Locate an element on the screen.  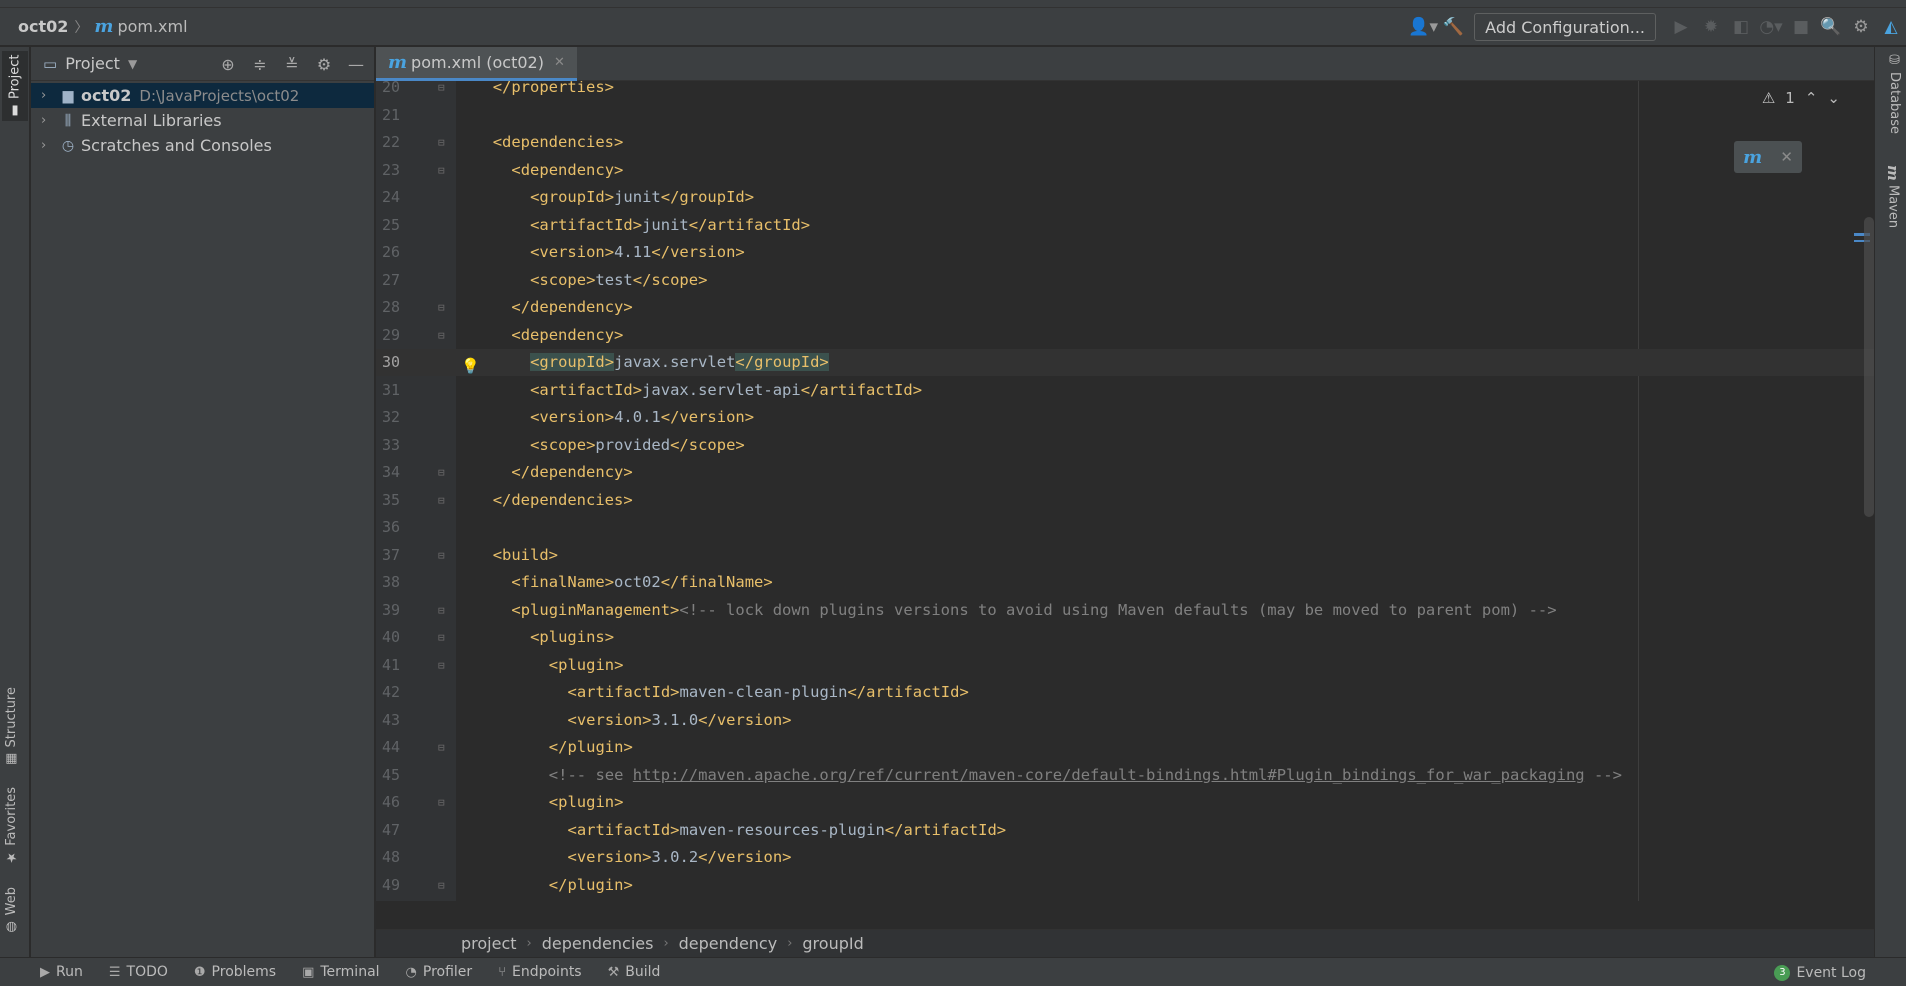
code-line: 34 ⊟ </dependency> is located at coordinates (1125, 472).